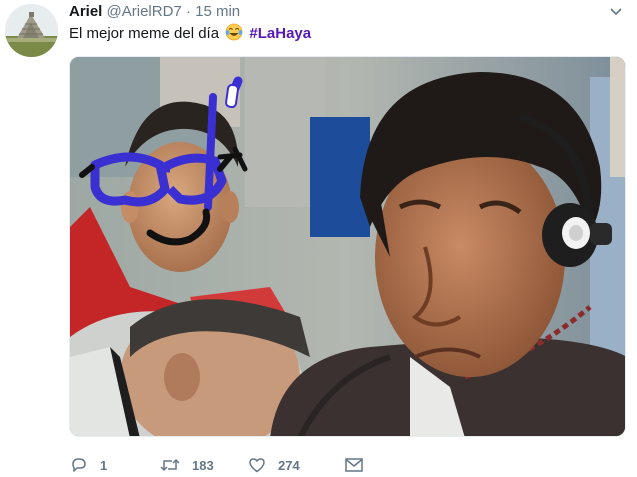  Describe the element at coordinates (234, 32) in the screenshot. I see `tears-of-joy-emoji-icon` at that location.